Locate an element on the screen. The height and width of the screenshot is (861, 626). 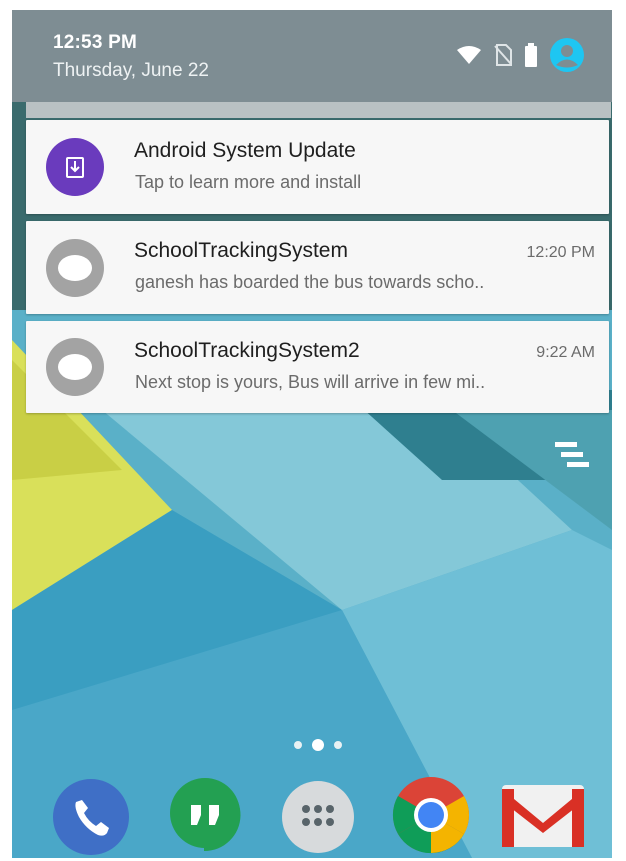
notification-text: Tap to learn more and install is located at coordinates (248, 182).